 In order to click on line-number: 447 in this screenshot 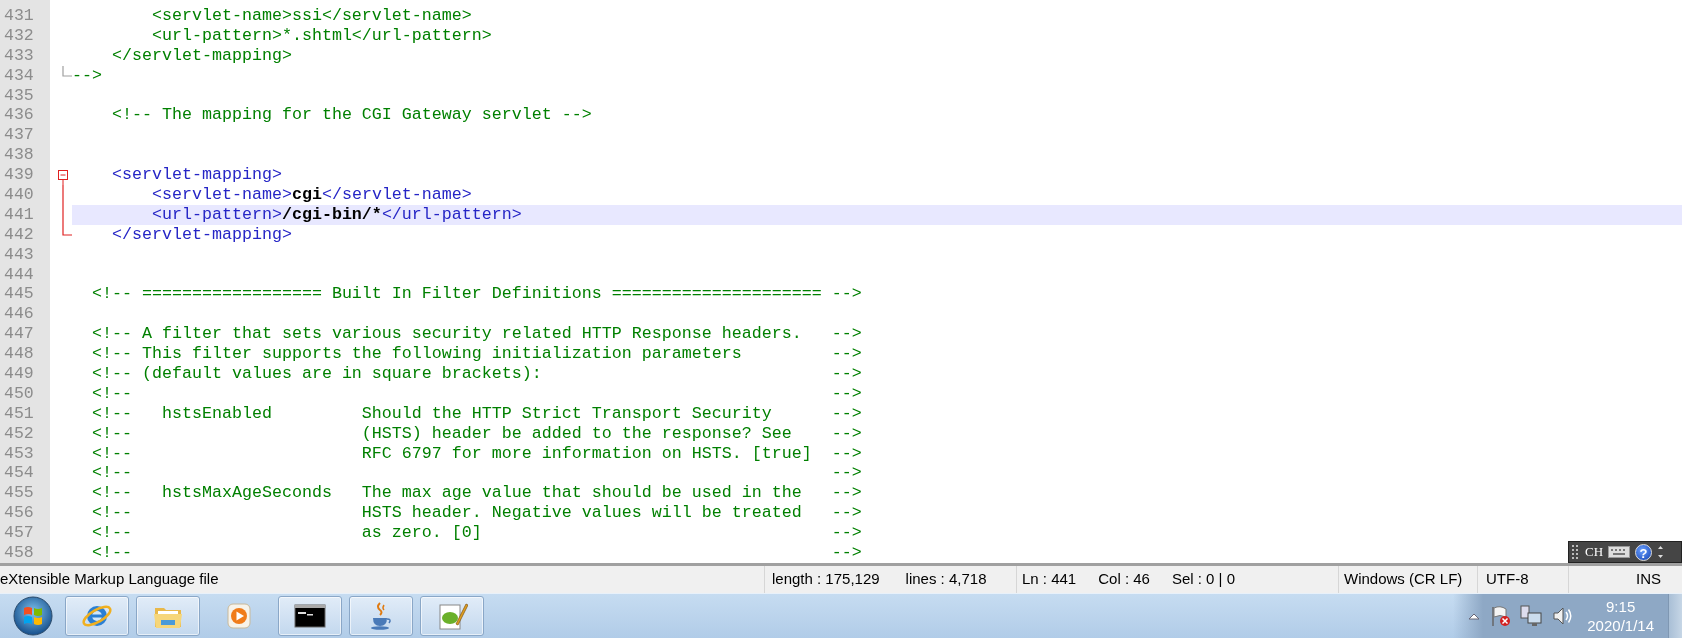, I will do `click(19, 334)`.